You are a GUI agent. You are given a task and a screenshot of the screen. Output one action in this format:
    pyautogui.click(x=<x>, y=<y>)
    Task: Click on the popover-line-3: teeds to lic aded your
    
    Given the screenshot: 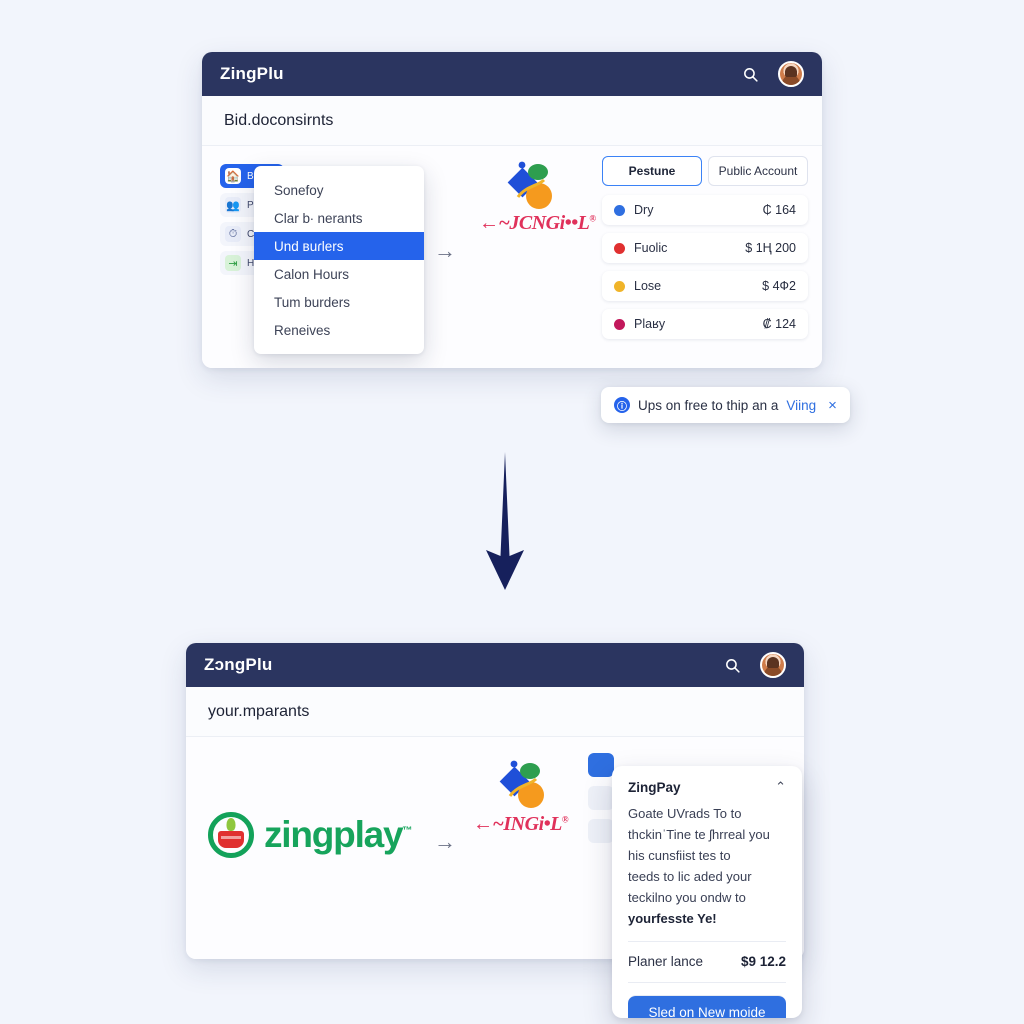 What is the action you would take?
    pyautogui.click(x=690, y=876)
    